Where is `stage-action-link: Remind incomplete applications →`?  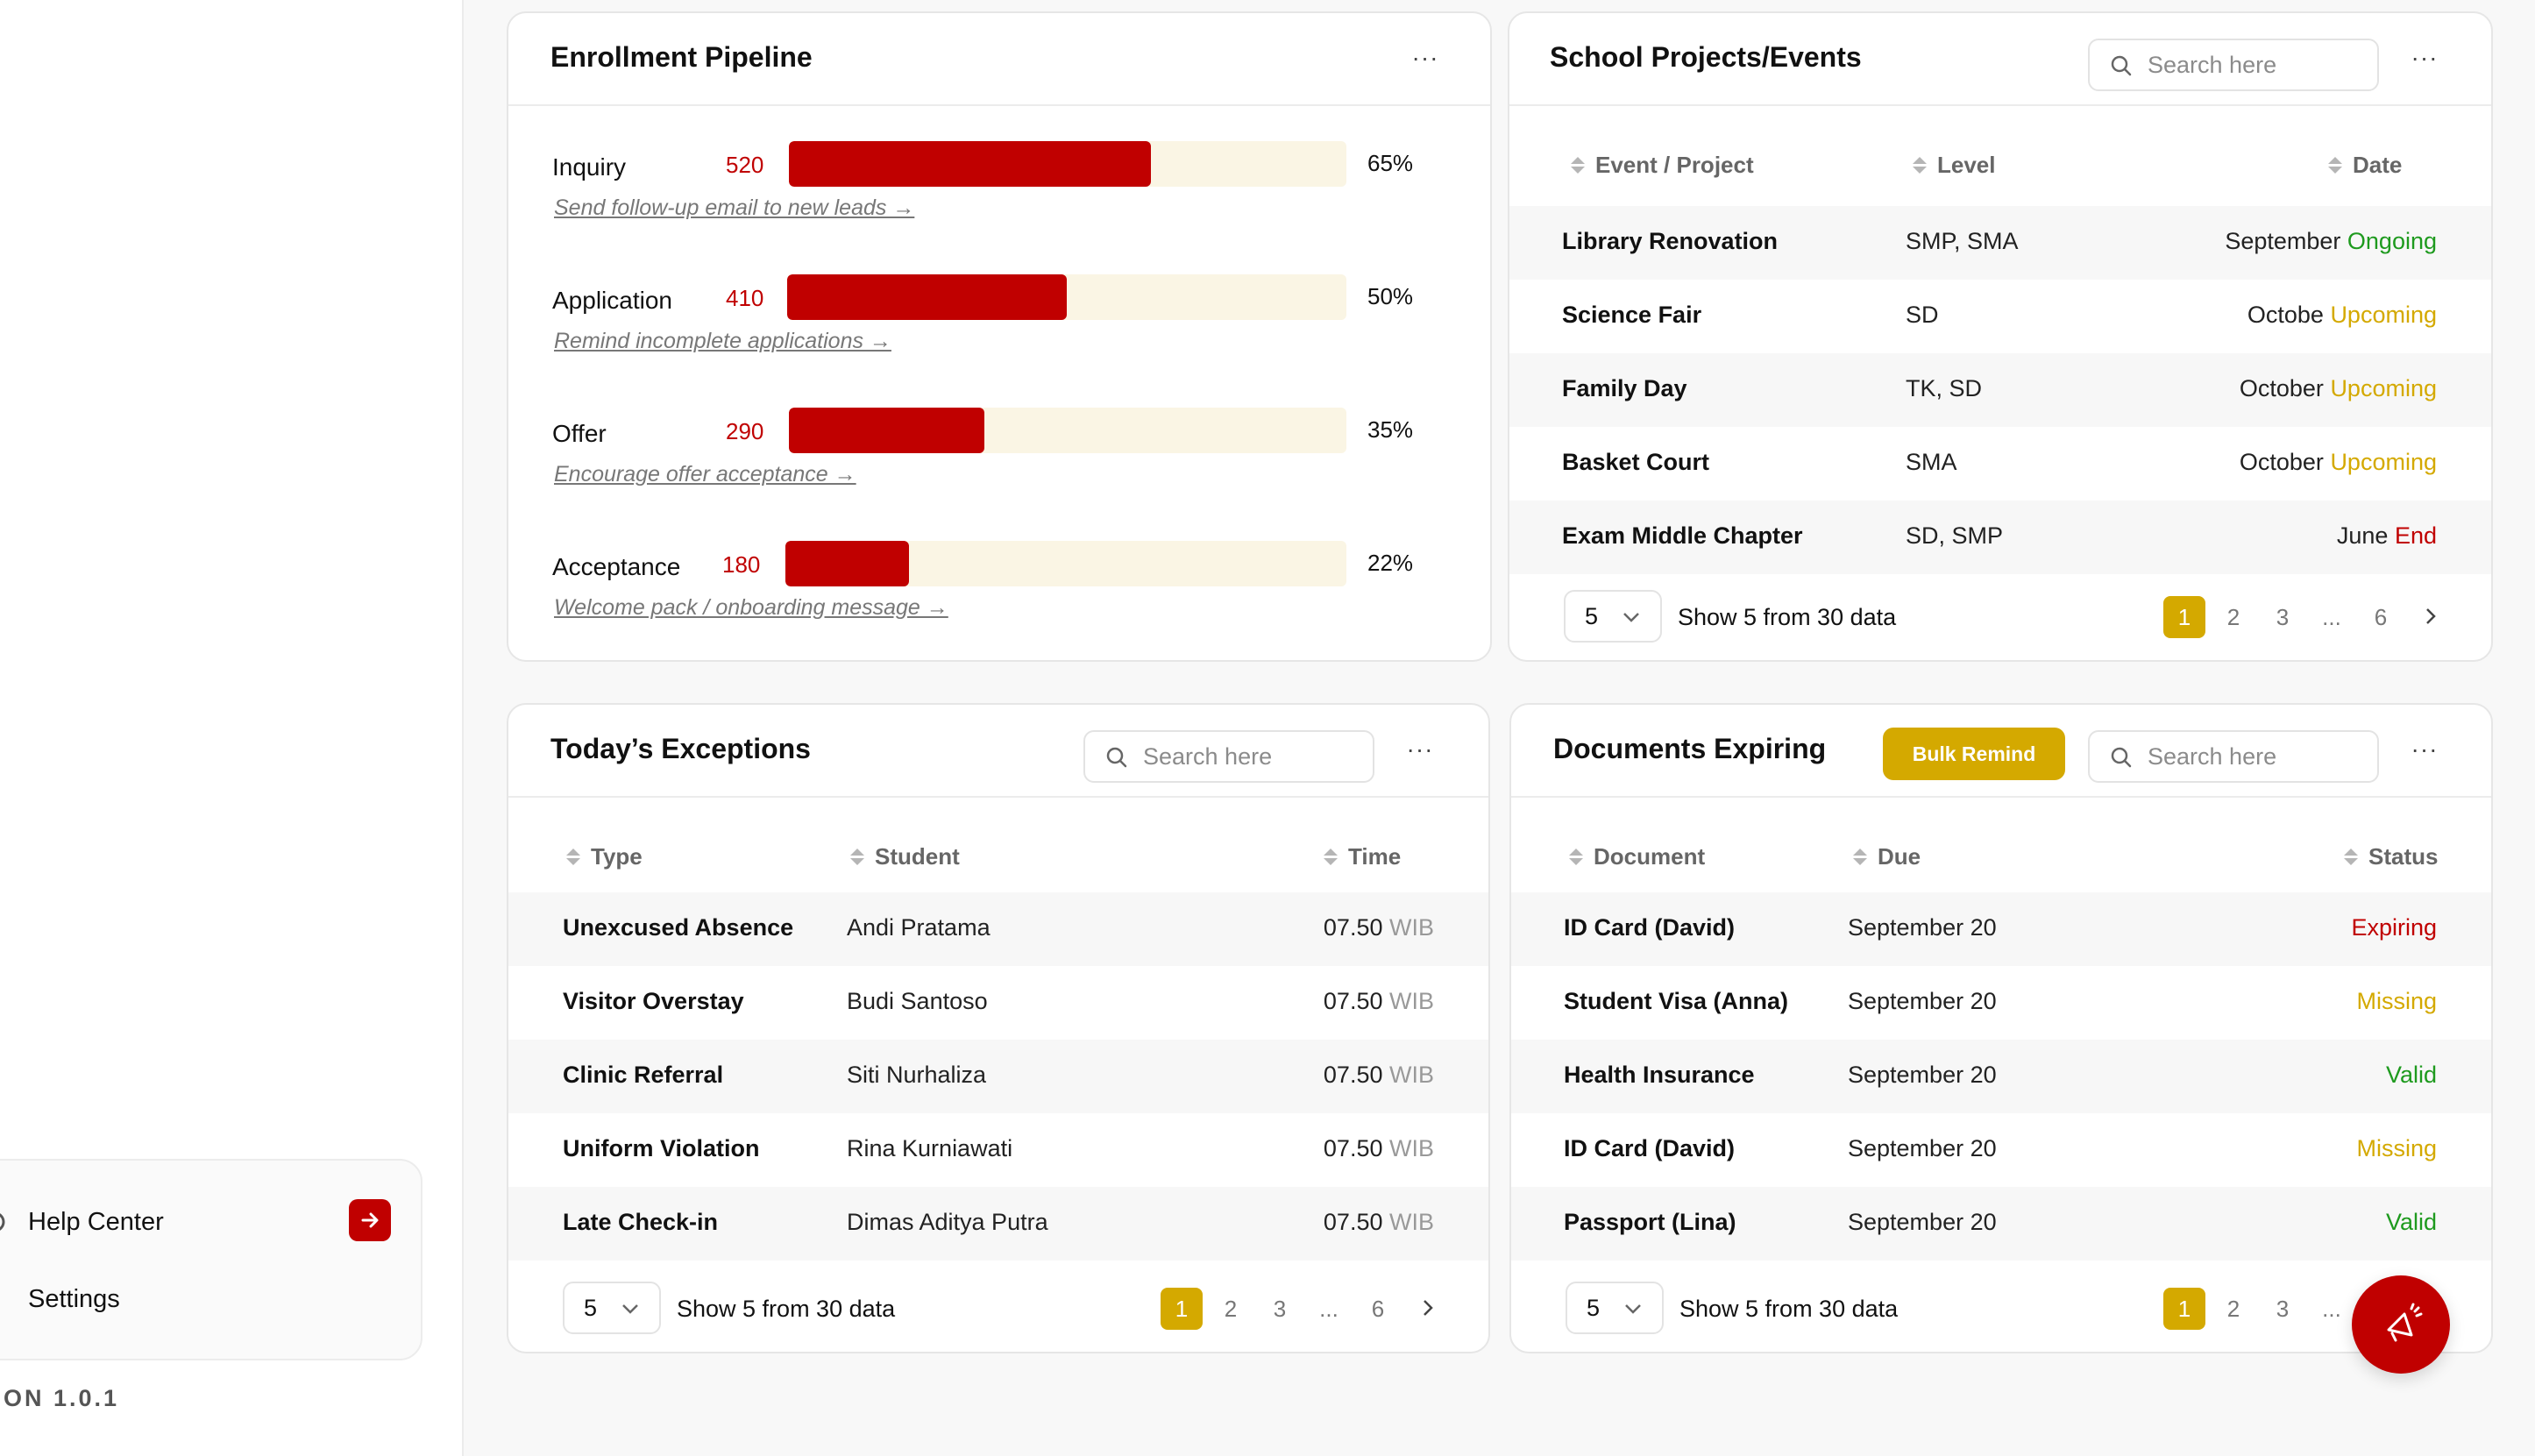 stage-action-link: Remind incomplete applications → is located at coordinates (722, 341).